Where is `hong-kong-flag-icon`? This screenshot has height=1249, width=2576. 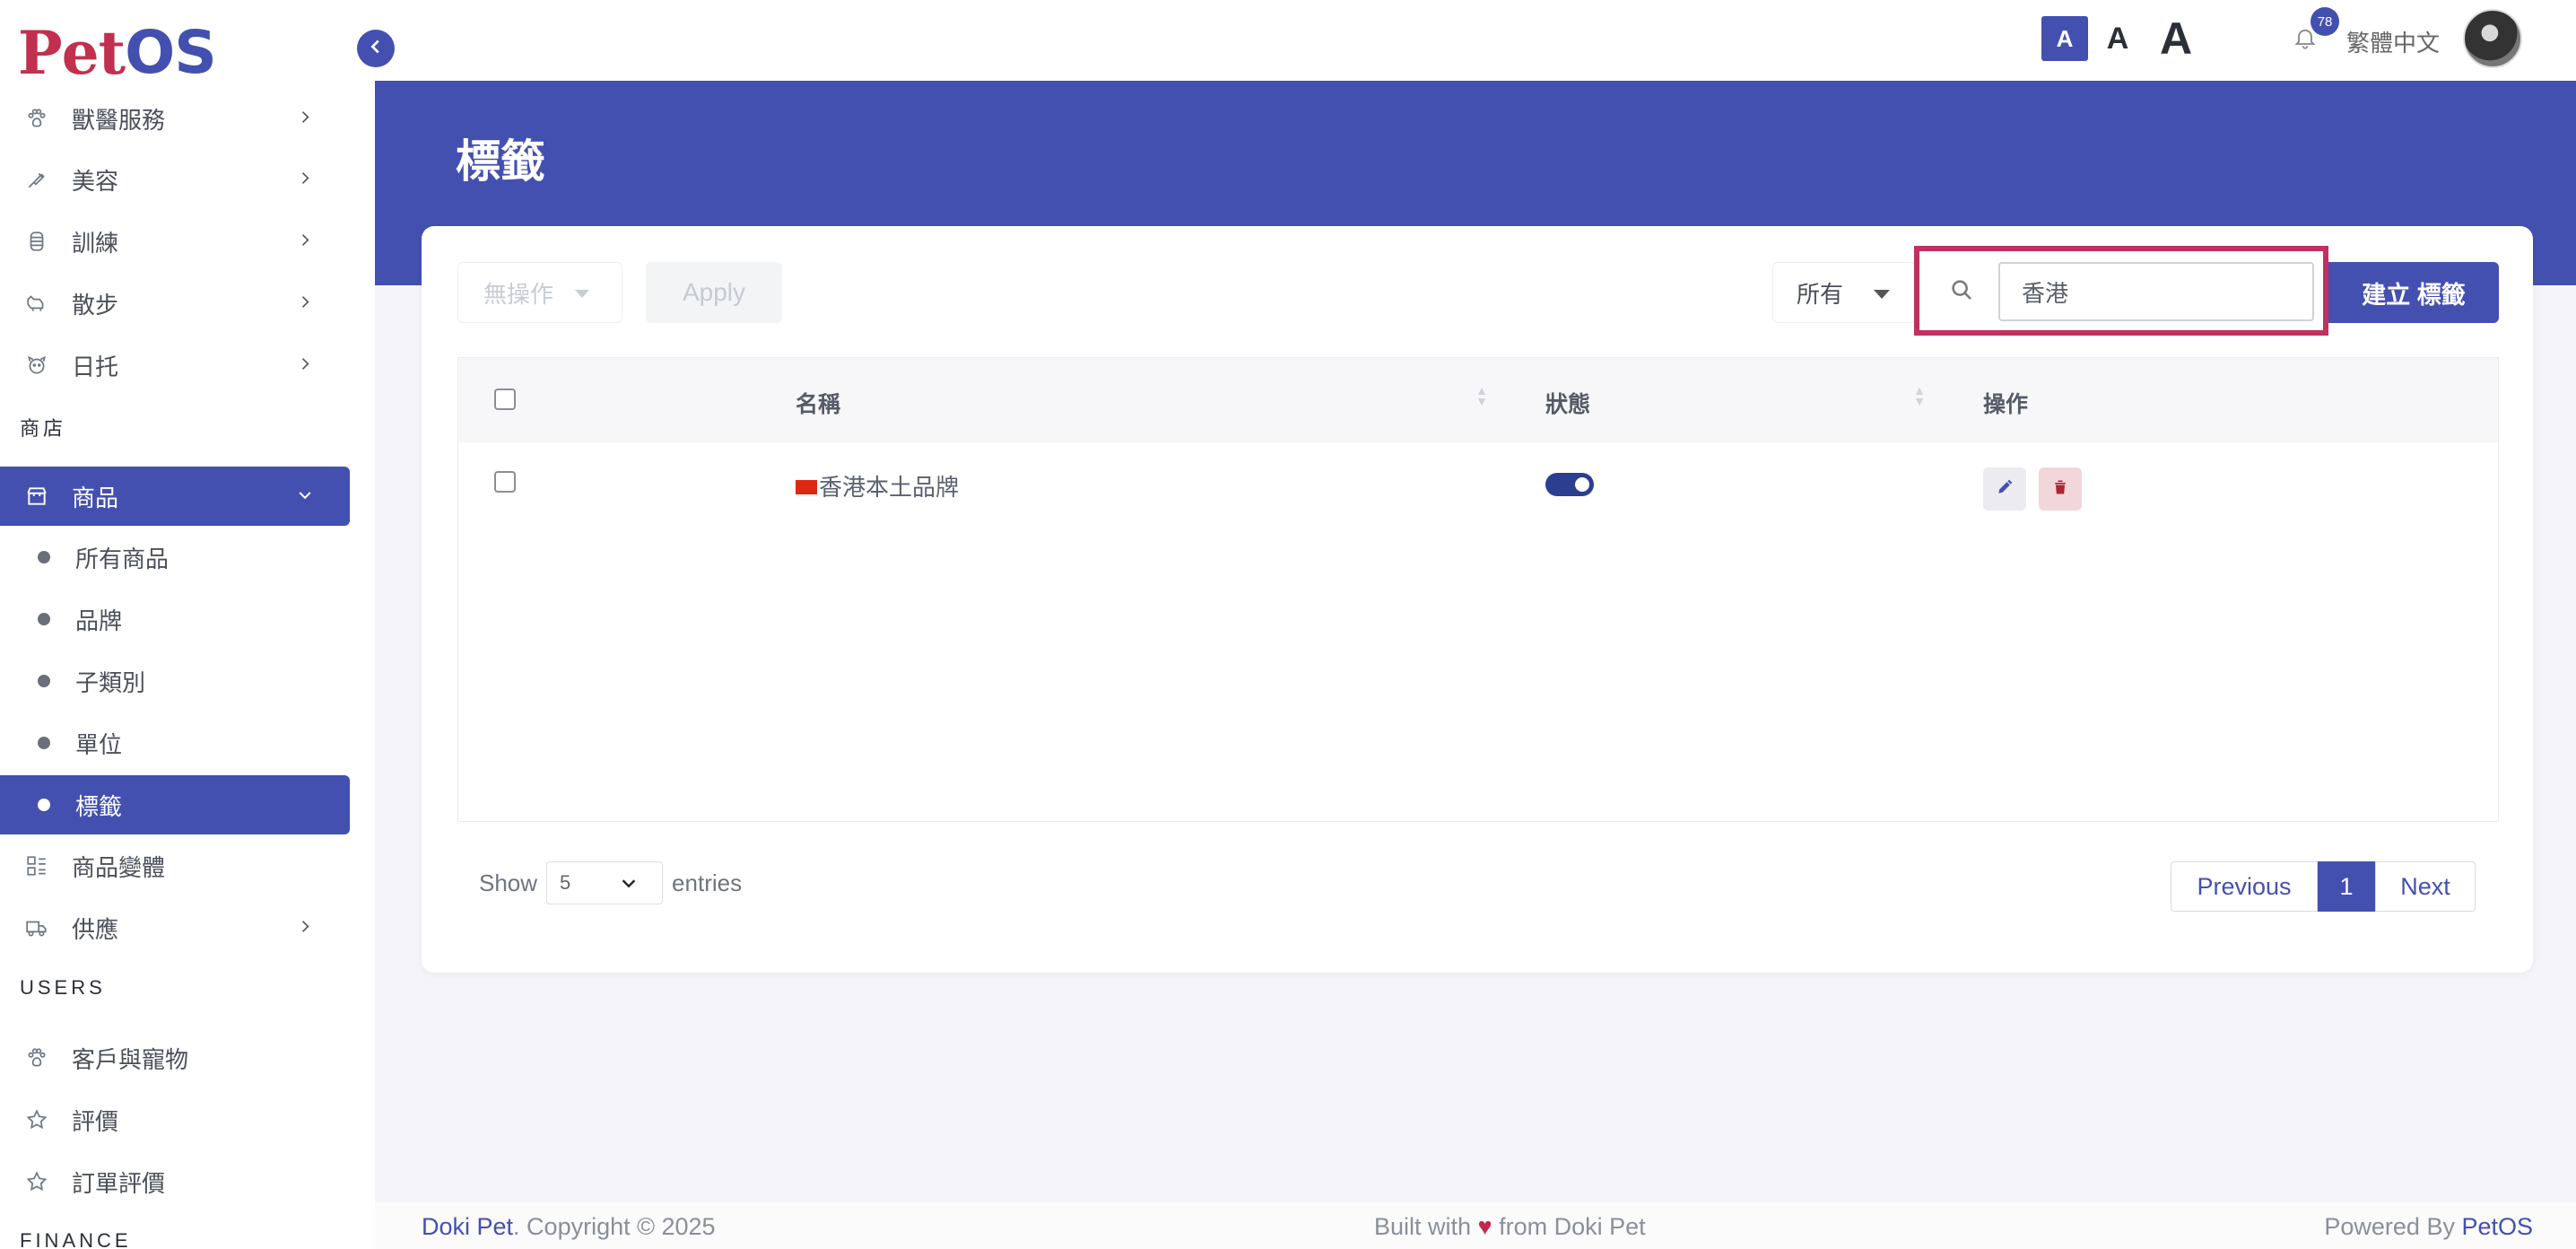
hong-kong-flag-icon is located at coordinates (806, 487).